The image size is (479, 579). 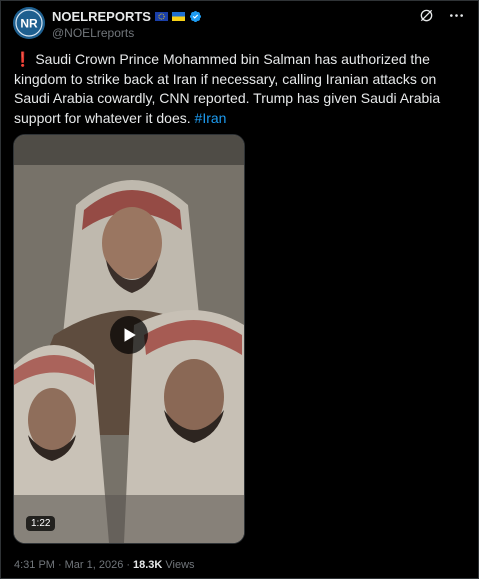 I want to click on grok-icon, so click(x=426, y=15).